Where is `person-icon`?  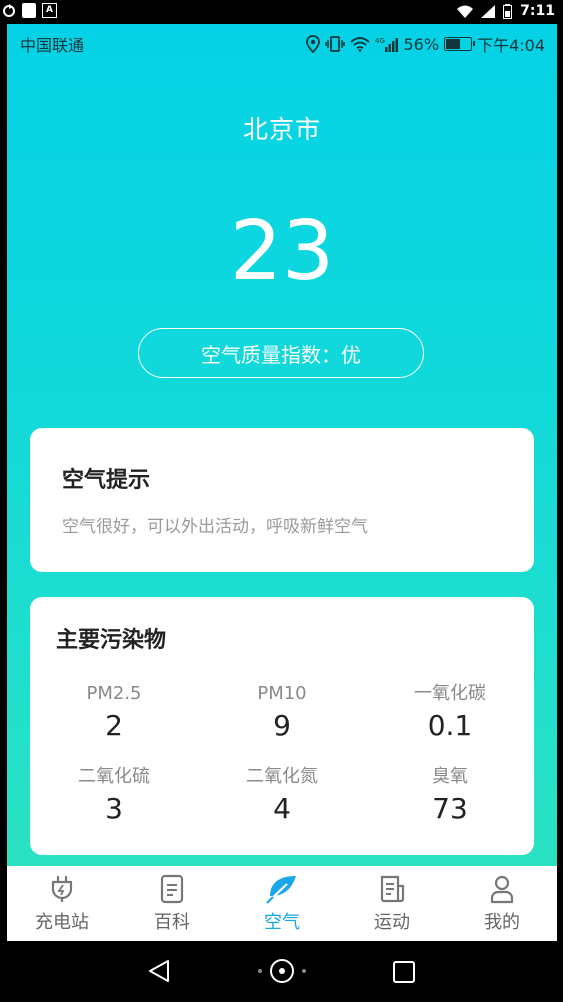
person-icon is located at coordinates (502, 889).